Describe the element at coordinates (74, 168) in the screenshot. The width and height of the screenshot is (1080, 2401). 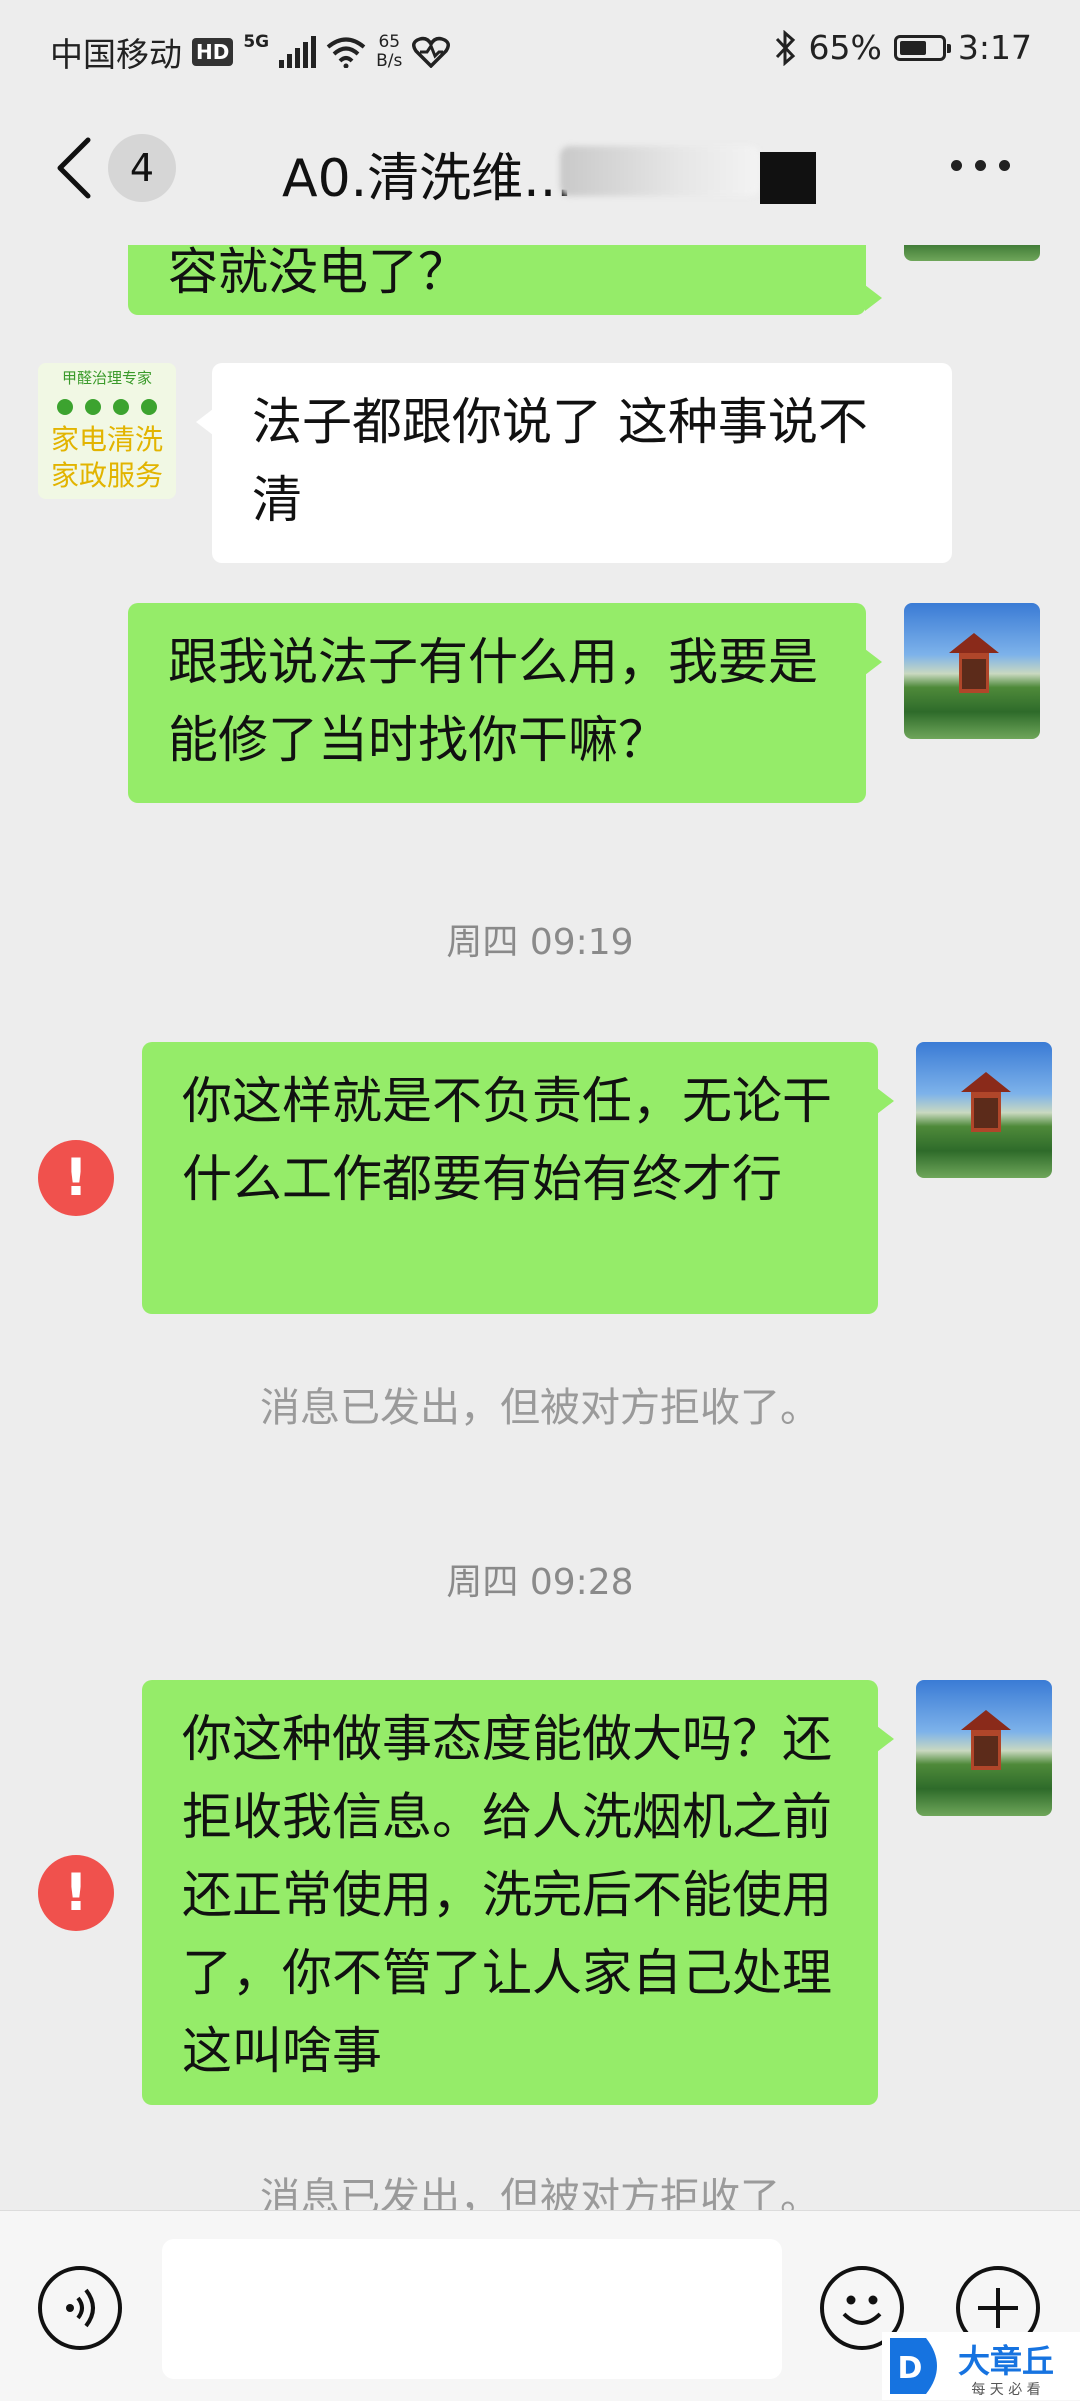
I see `back-arrow-icon` at that location.